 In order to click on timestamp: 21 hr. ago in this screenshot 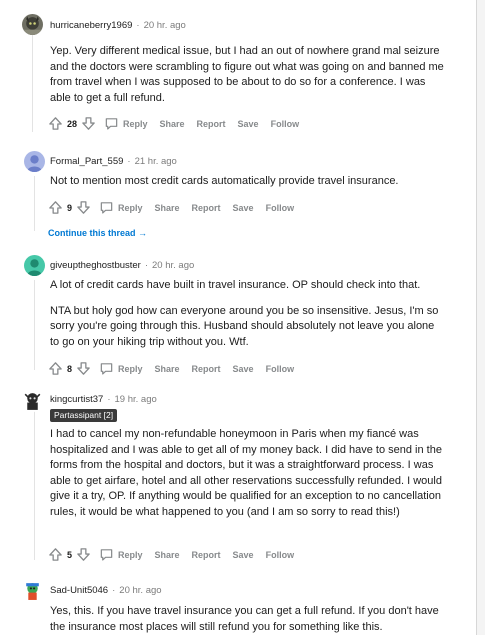, I will do `click(156, 161)`.